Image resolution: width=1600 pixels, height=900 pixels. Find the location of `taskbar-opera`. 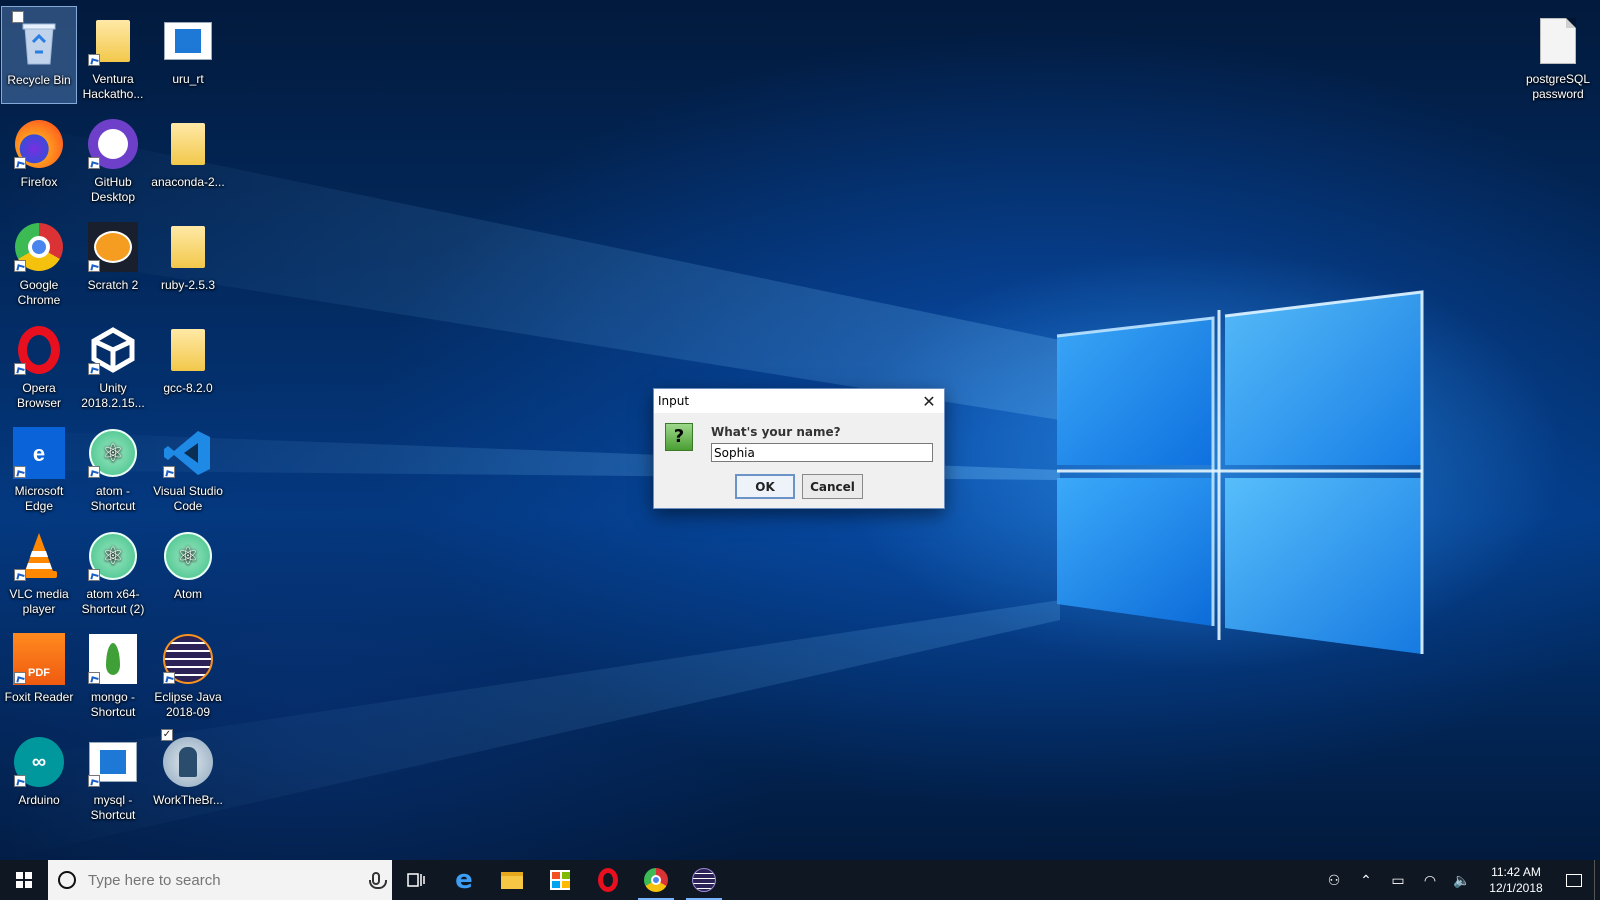

taskbar-opera is located at coordinates (608, 880).